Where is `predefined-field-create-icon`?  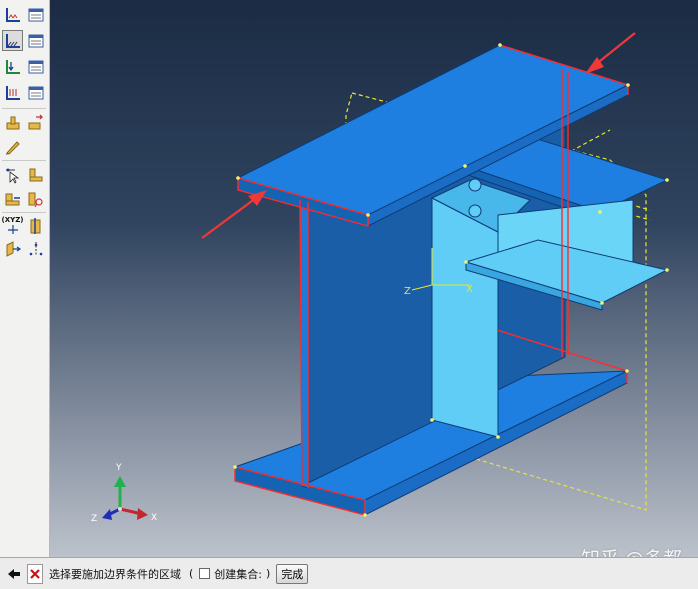
predefined-field-create-icon is located at coordinates (12, 92).